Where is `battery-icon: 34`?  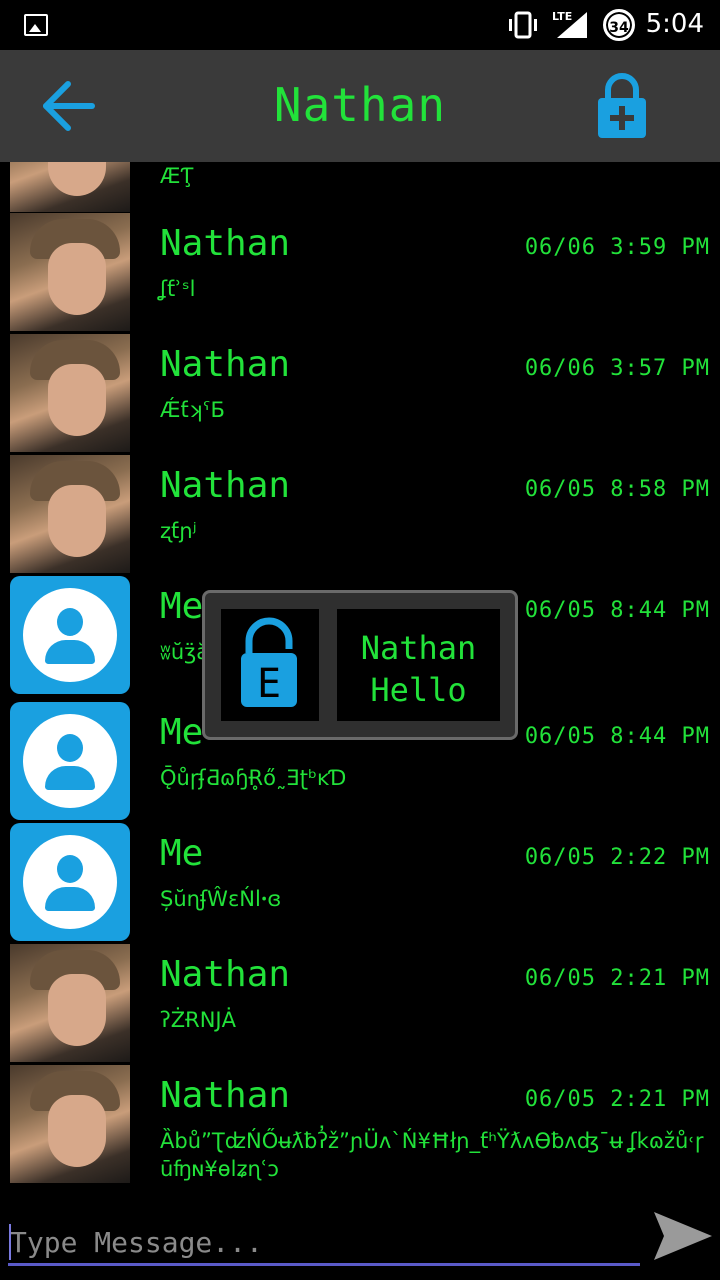 battery-icon: 34 is located at coordinates (619, 25).